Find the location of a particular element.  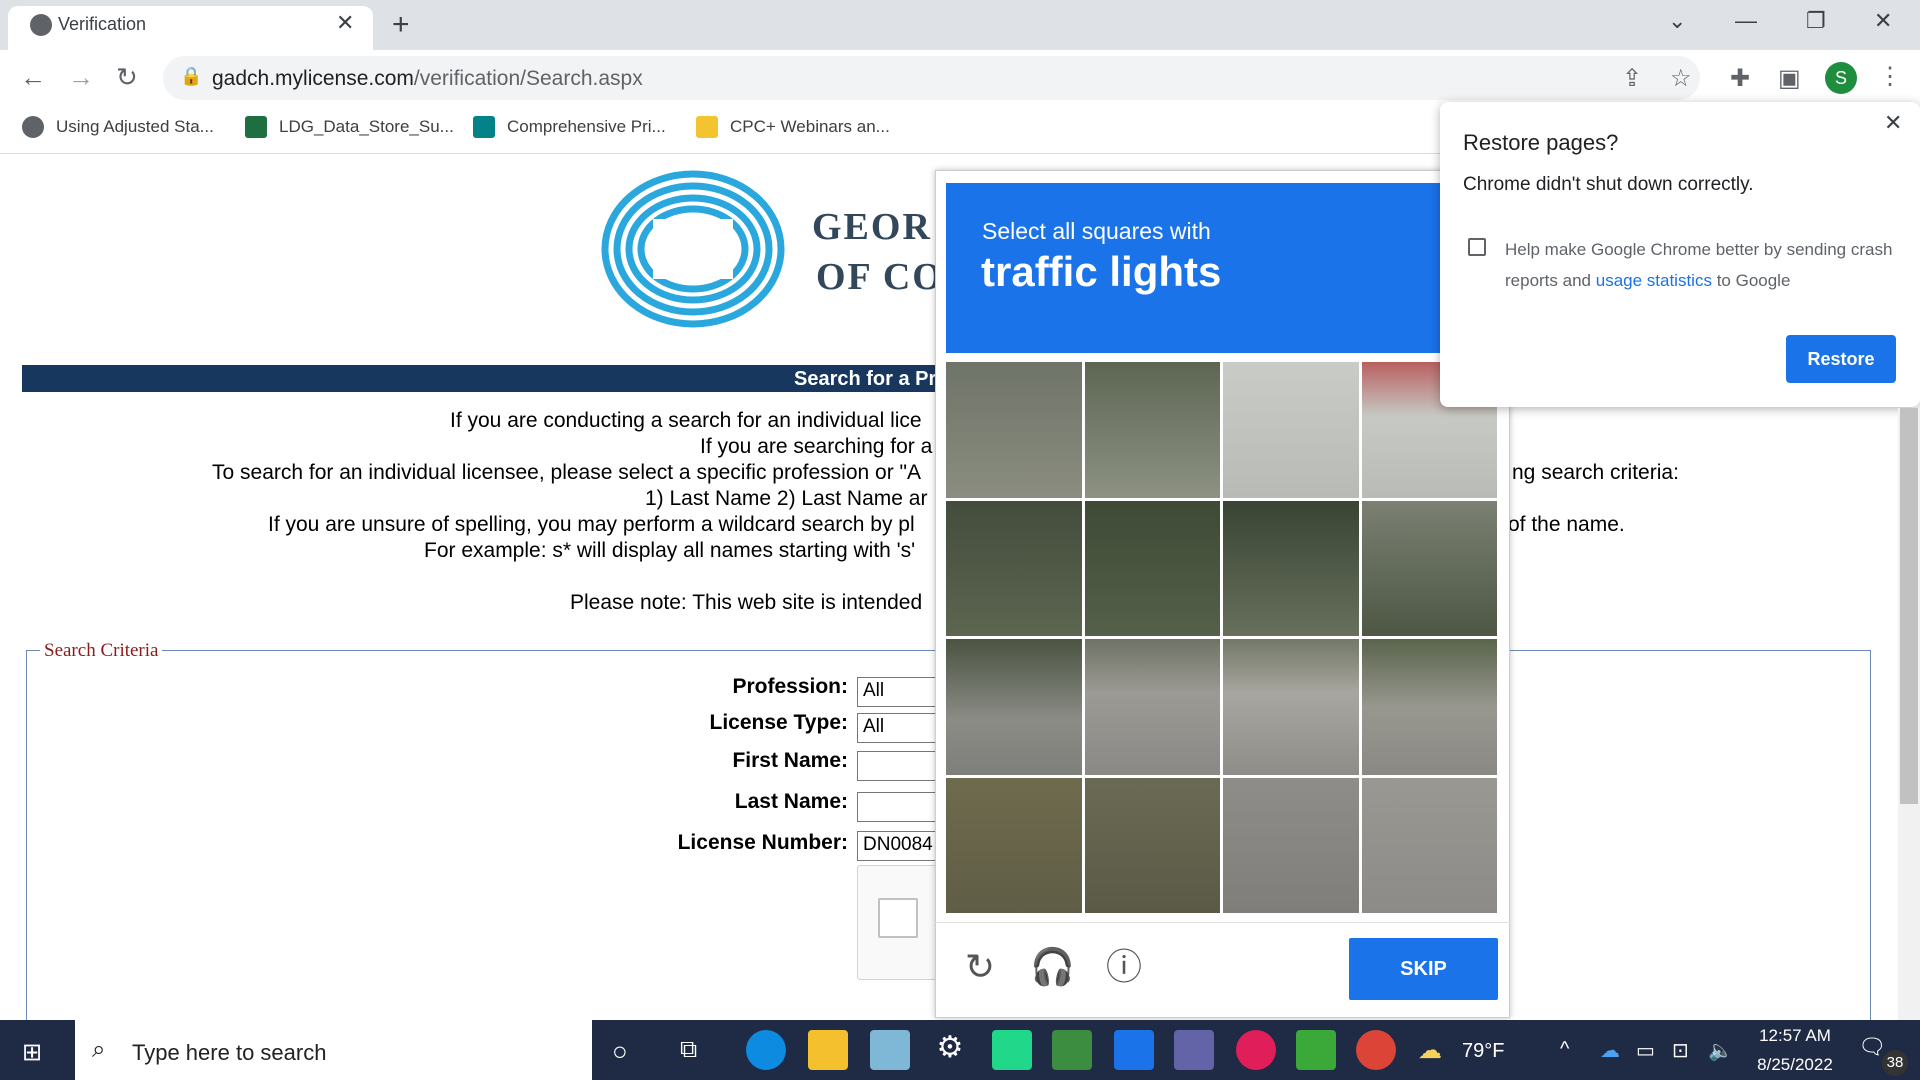

license-number-label: License Number: is located at coordinates (762, 842).